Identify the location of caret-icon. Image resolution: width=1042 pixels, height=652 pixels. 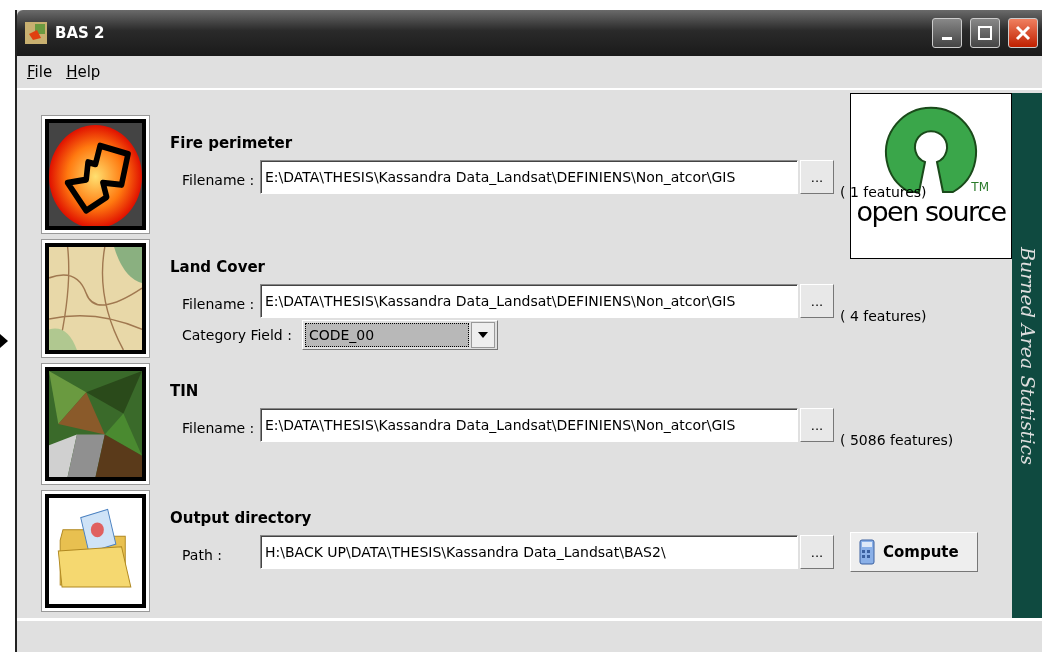
(482, 335).